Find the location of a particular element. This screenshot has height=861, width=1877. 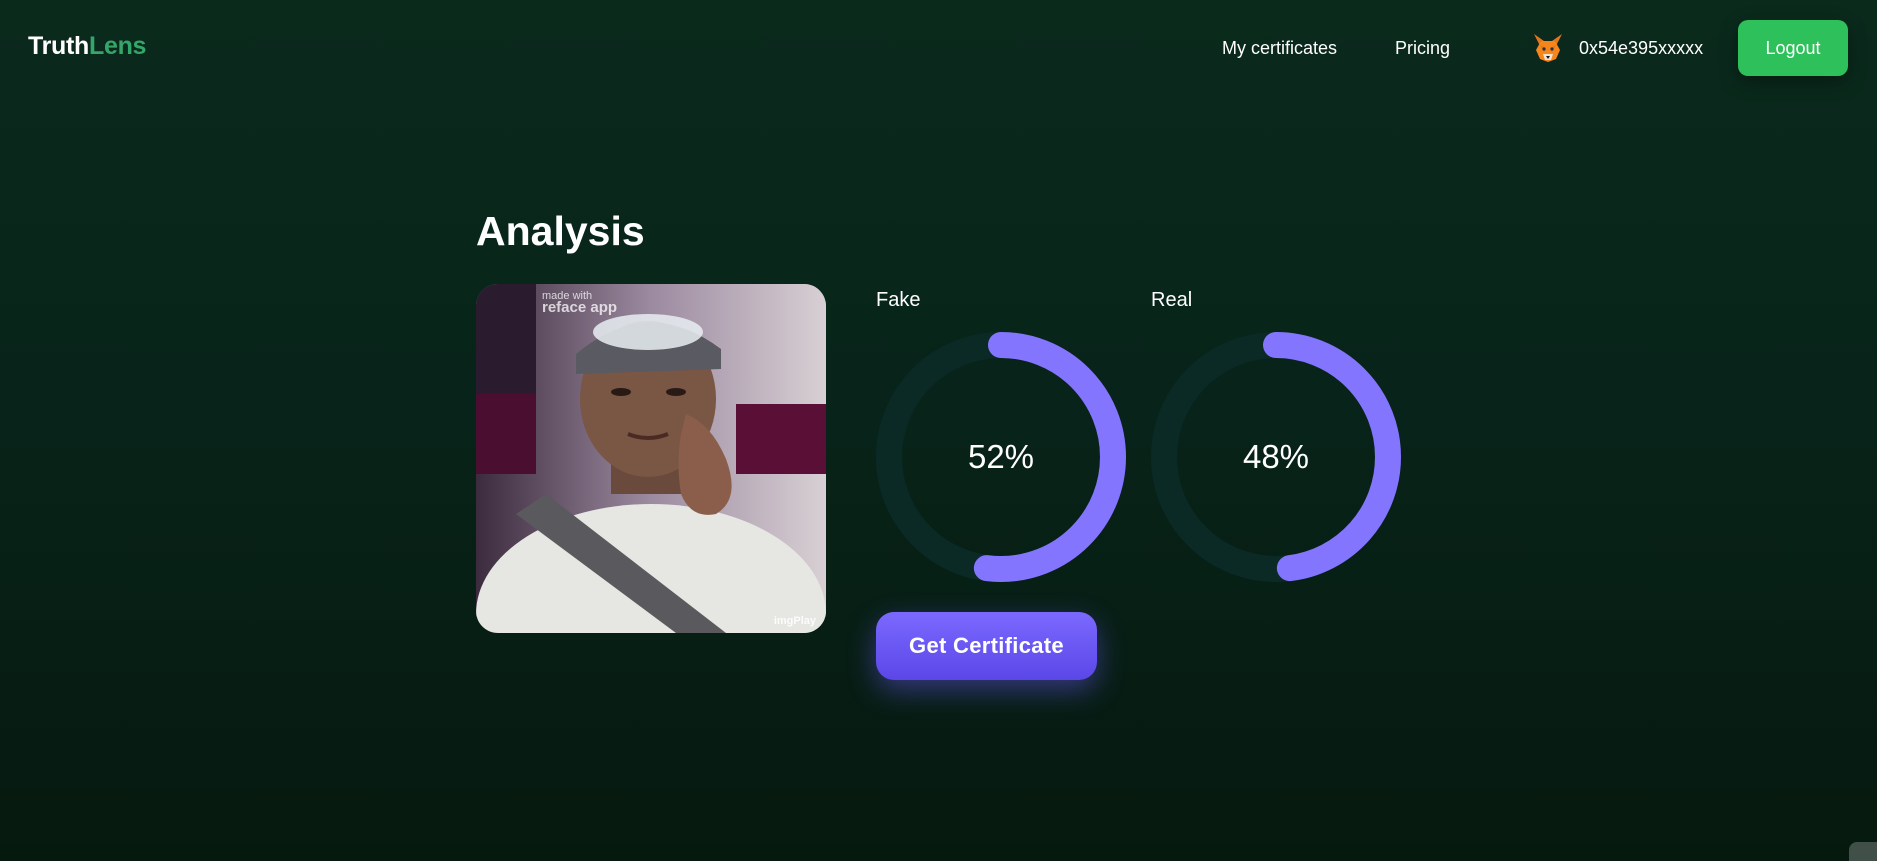

page-title: Analysis is located at coordinates (560, 231).